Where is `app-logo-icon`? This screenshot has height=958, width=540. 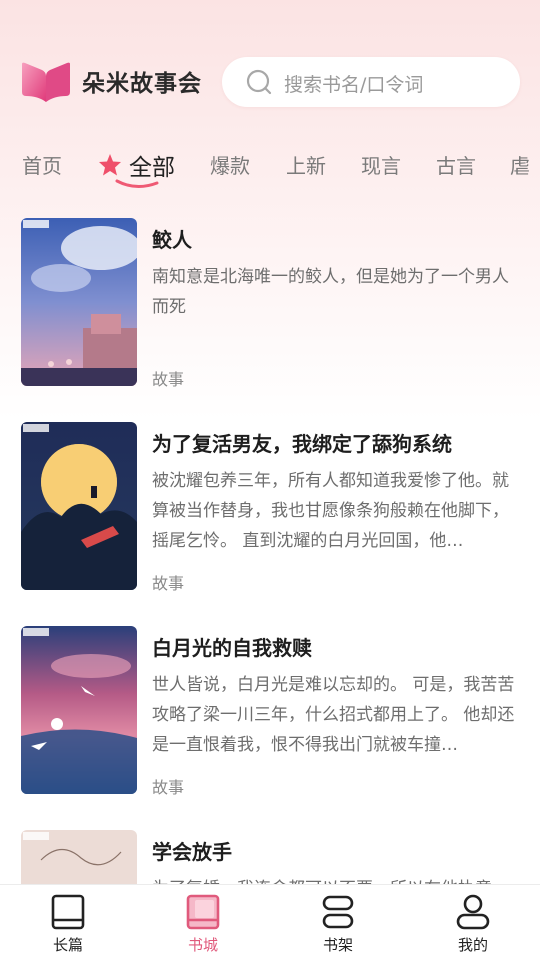 app-logo-icon is located at coordinates (46, 82).